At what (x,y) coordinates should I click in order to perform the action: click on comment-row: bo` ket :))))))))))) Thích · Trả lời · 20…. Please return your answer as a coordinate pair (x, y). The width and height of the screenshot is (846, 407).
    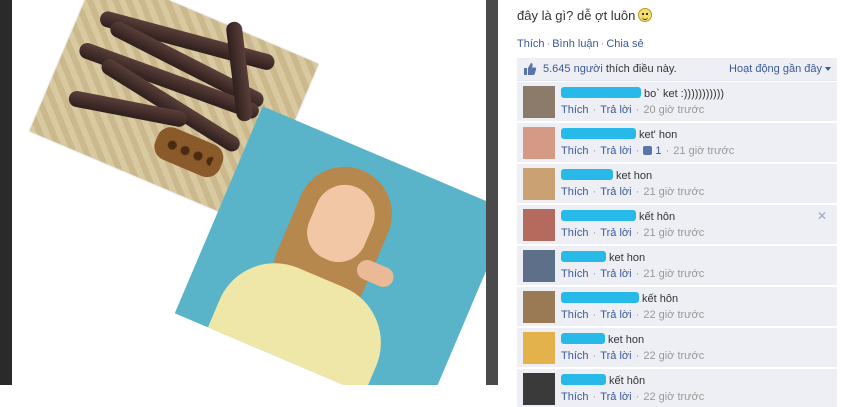
    Looking at the image, I should click on (677, 102).